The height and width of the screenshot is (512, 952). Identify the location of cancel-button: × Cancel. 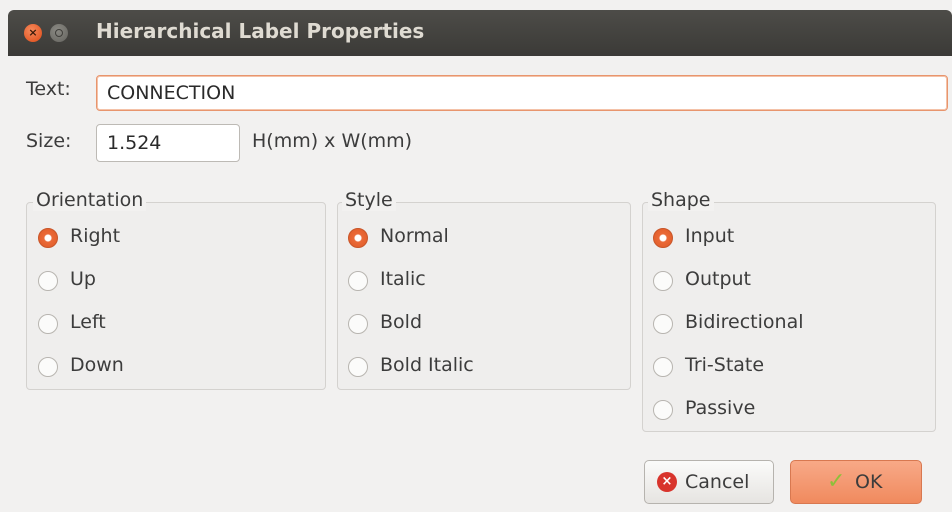
(709, 482).